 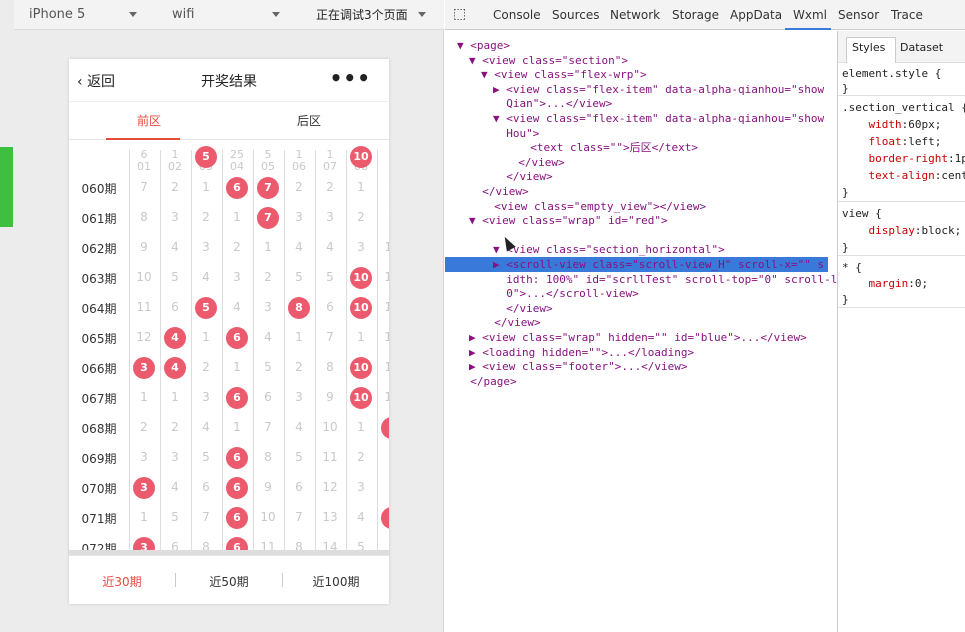 What do you see at coordinates (99, 369) in the screenshot?
I see `row-period-label: 066期` at bounding box center [99, 369].